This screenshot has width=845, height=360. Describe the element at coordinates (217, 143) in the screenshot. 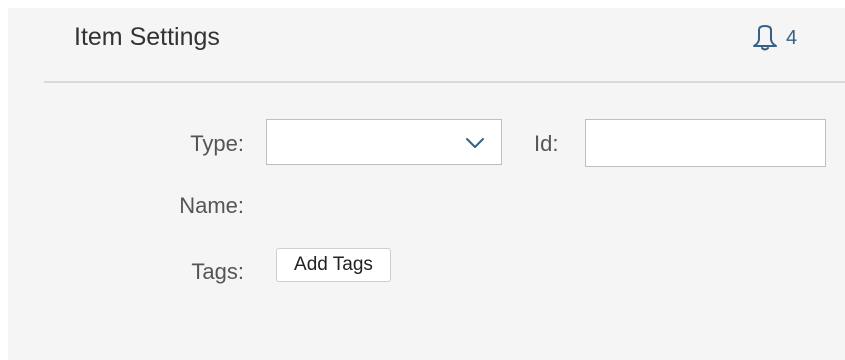

I see `type-label: Type:` at that location.